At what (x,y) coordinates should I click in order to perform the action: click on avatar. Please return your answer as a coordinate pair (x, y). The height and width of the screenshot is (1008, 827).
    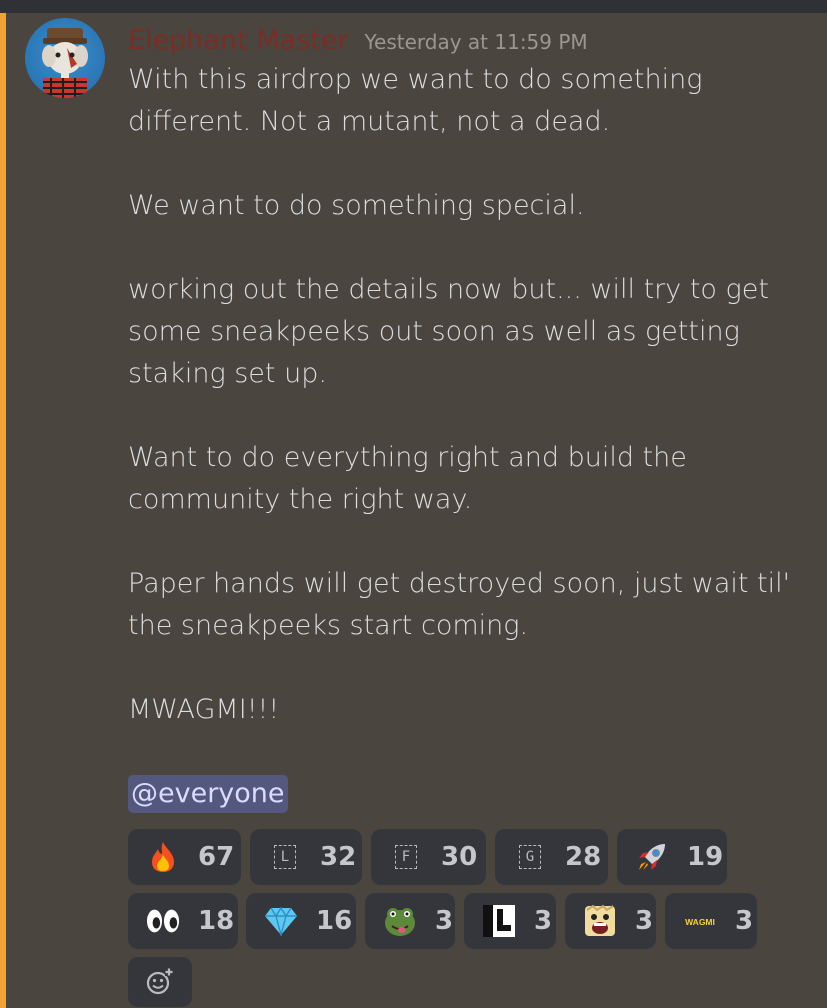
    Looking at the image, I should click on (65, 58).